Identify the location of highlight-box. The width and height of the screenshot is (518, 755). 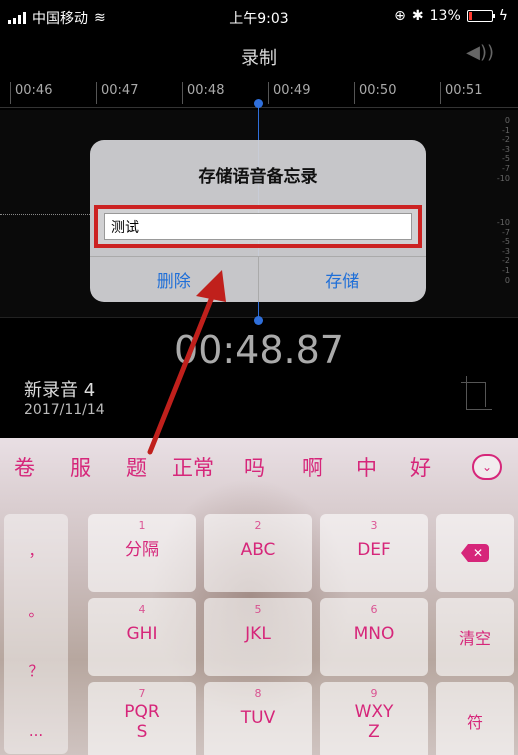
(258, 226).